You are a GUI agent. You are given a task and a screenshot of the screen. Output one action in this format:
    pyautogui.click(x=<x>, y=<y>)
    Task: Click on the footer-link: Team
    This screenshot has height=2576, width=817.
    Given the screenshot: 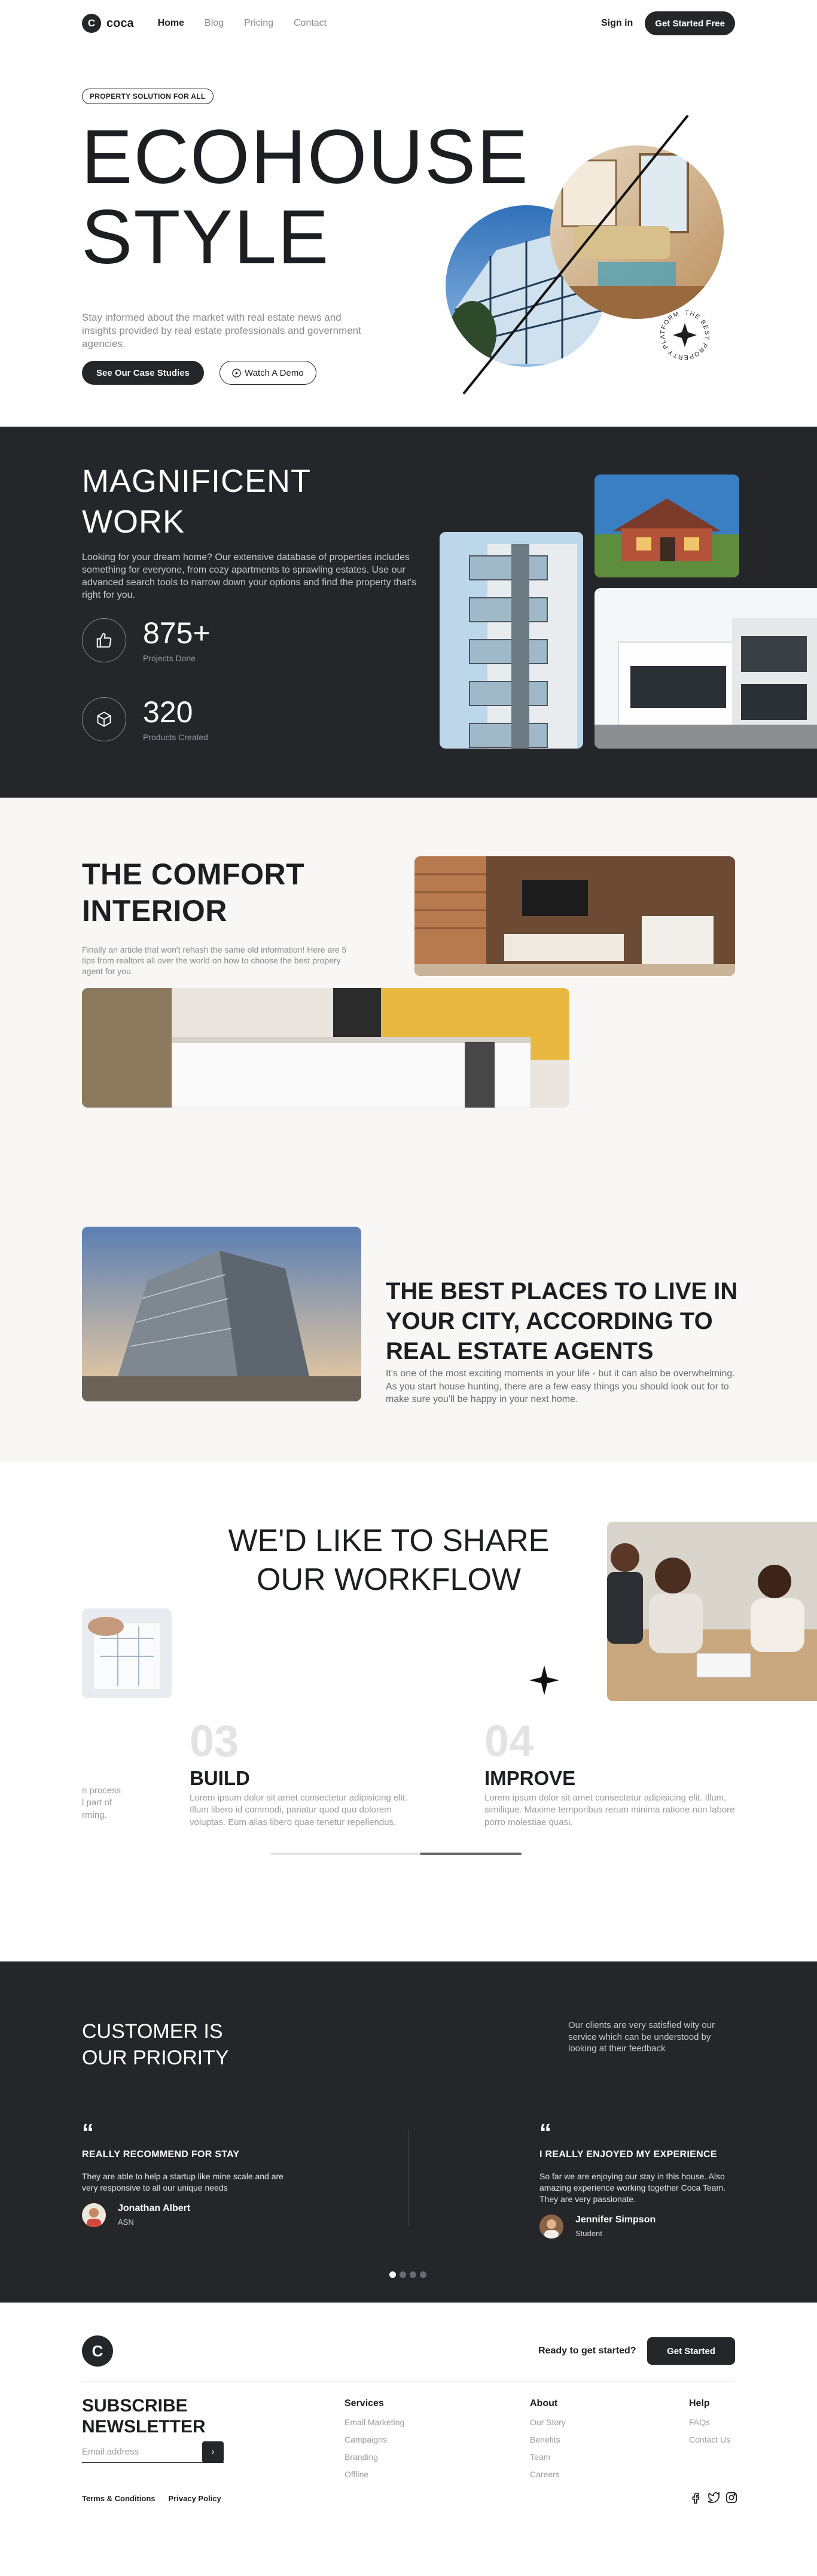 What is the action you would take?
    pyautogui.click(x=548, y=2457)
    